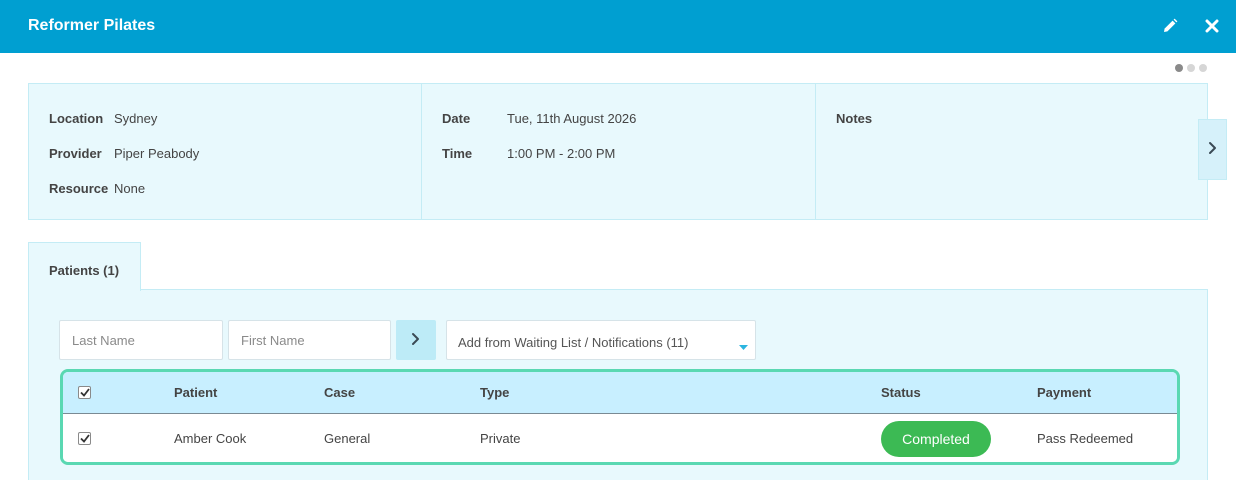  I want to click on notes-label: Notes, so click(854, 118).